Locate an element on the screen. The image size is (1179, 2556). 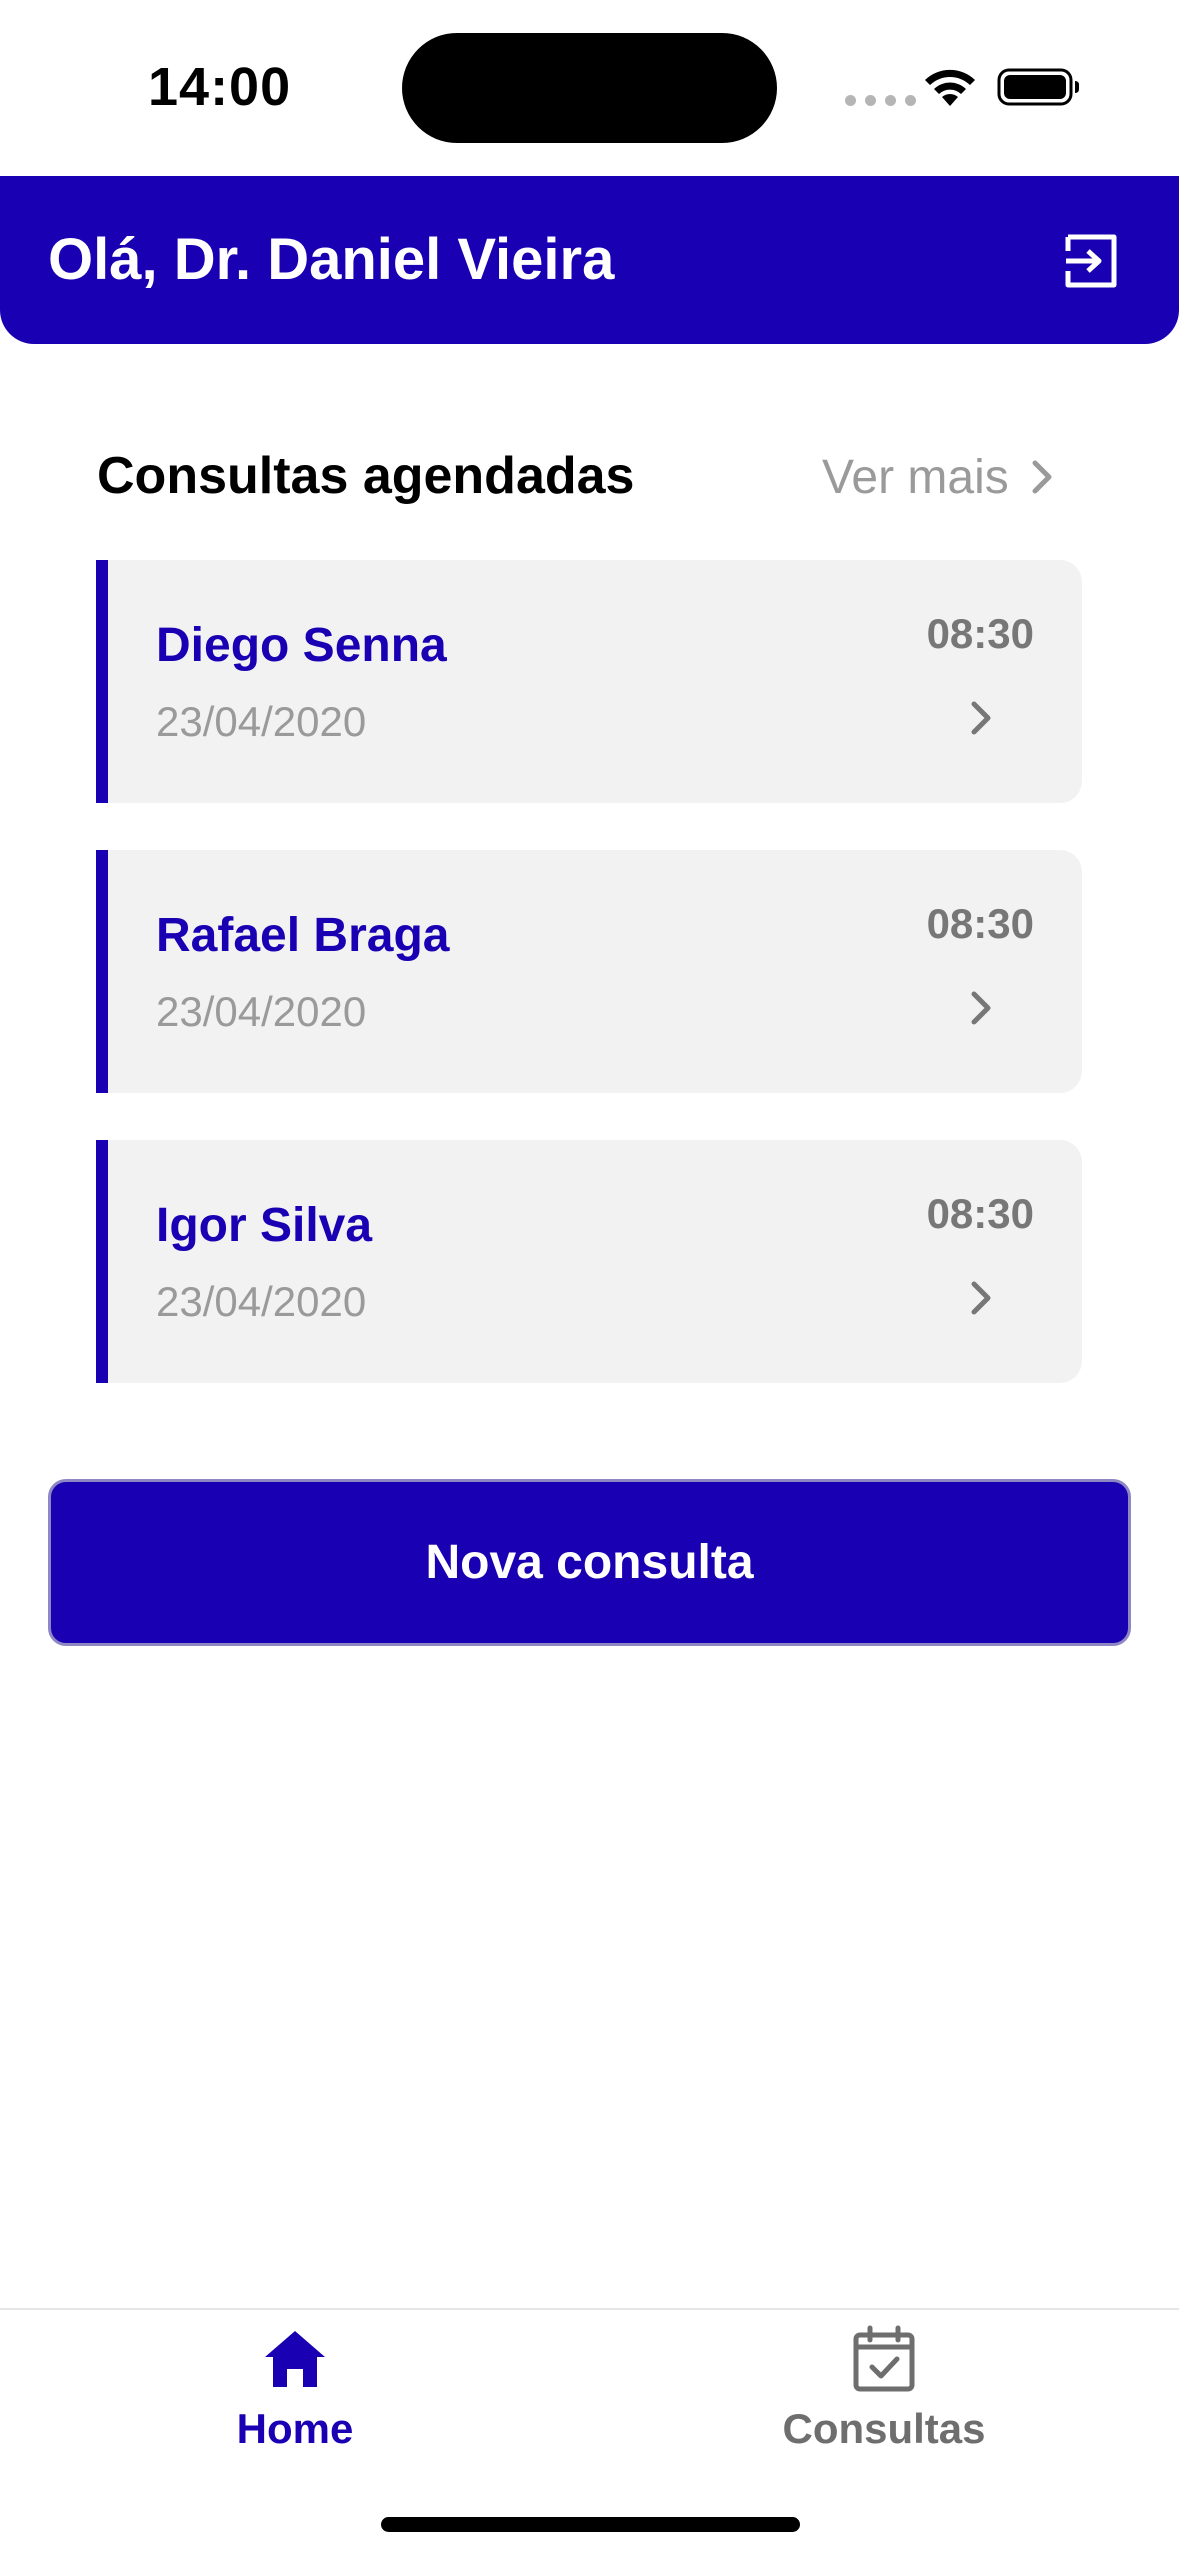
app-header: Olá, Dr. Daniel Vieira is located at coordinates (589, 260).